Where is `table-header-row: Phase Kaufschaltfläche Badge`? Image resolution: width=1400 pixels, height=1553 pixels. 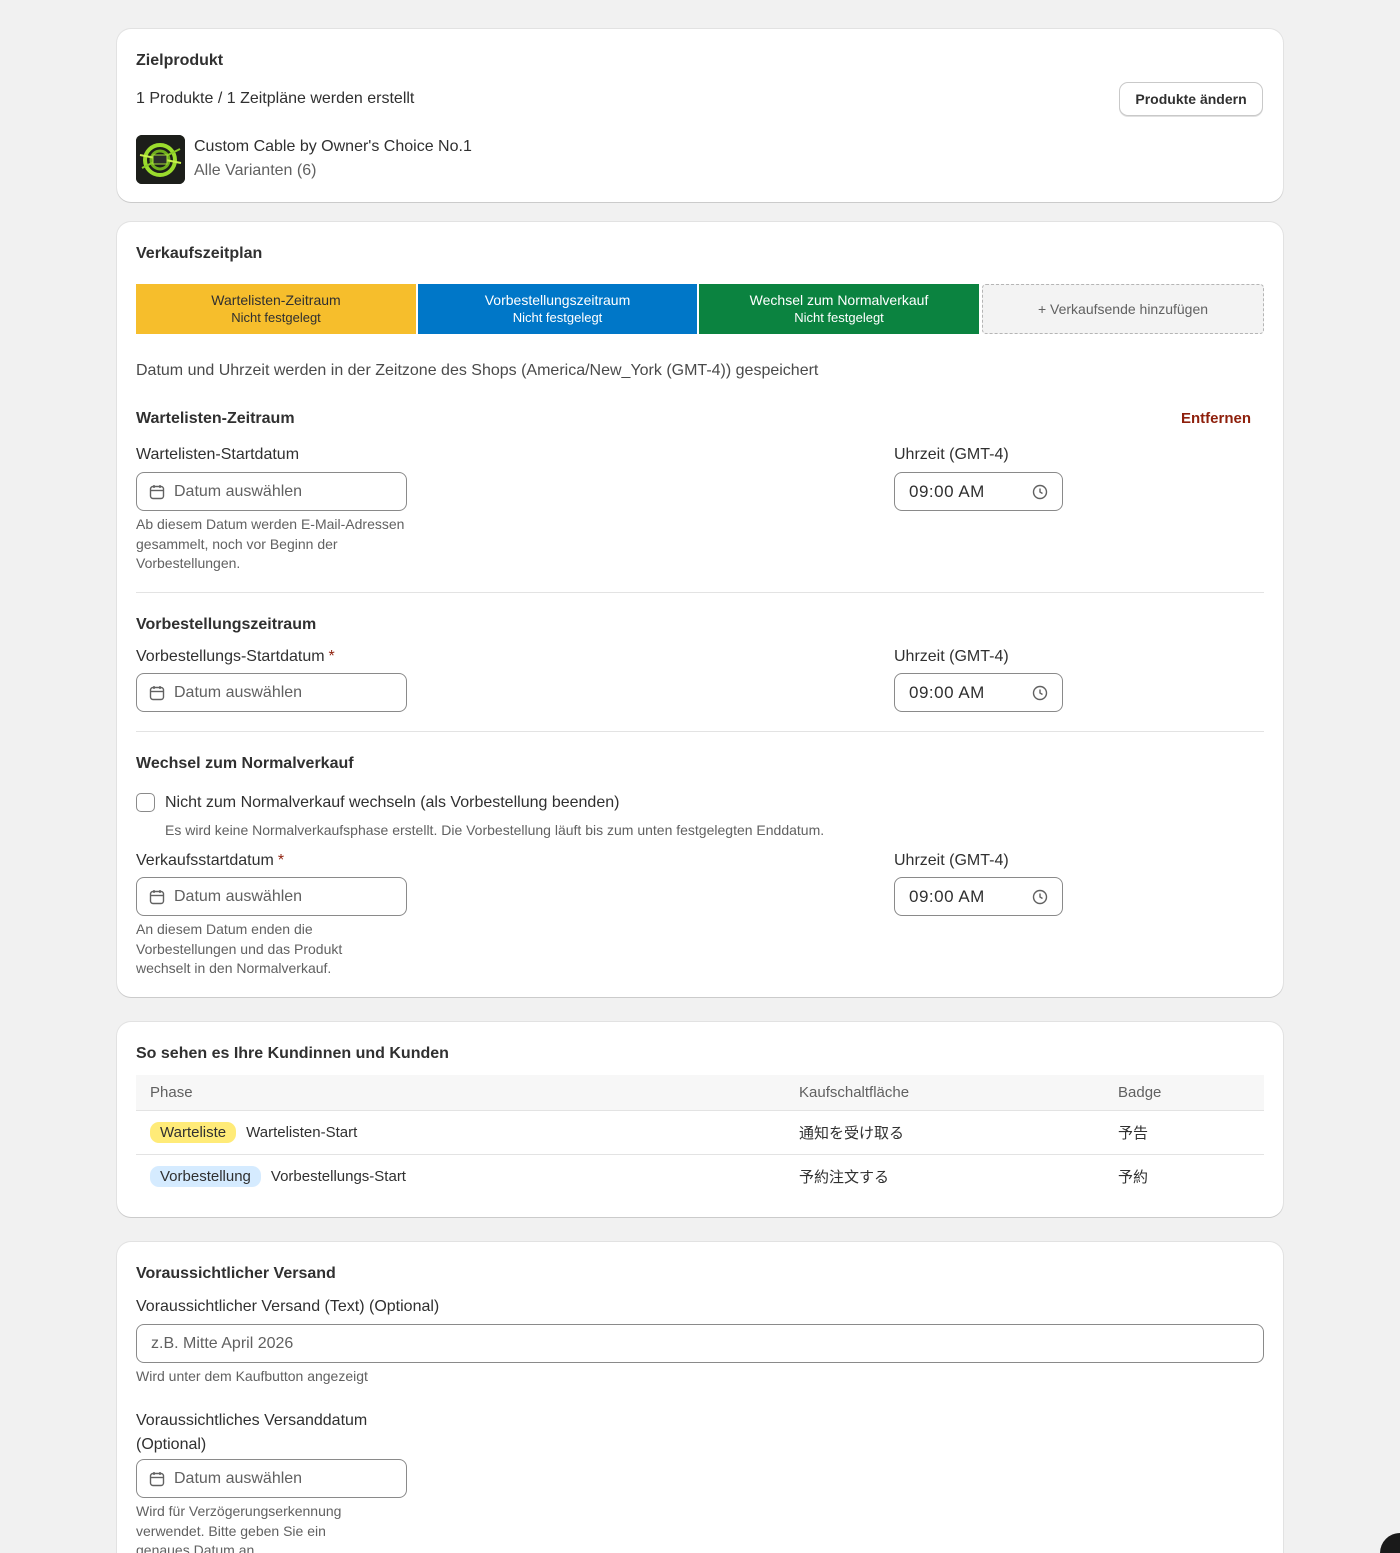
table-header-row: Phase Kaufschaltfläche Badge is located at coordinates (700, 1093).